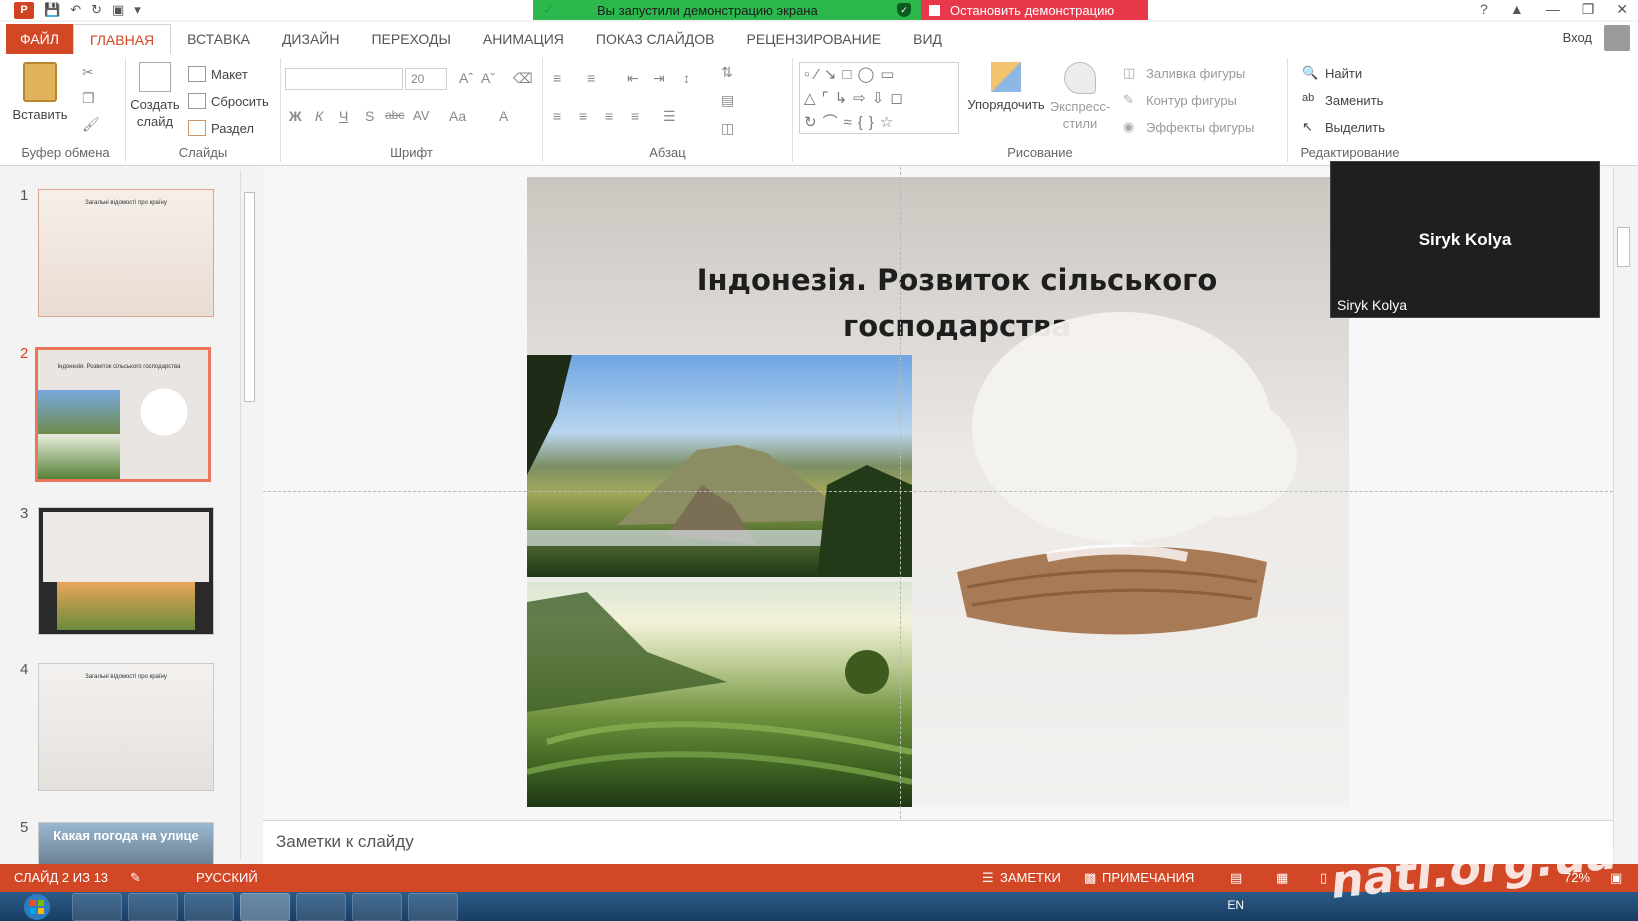 The image size is (1638, 921). Describe the element at coordinates (557, 78) in the screenshot. I see `bullets-icon: ≡` at that location.